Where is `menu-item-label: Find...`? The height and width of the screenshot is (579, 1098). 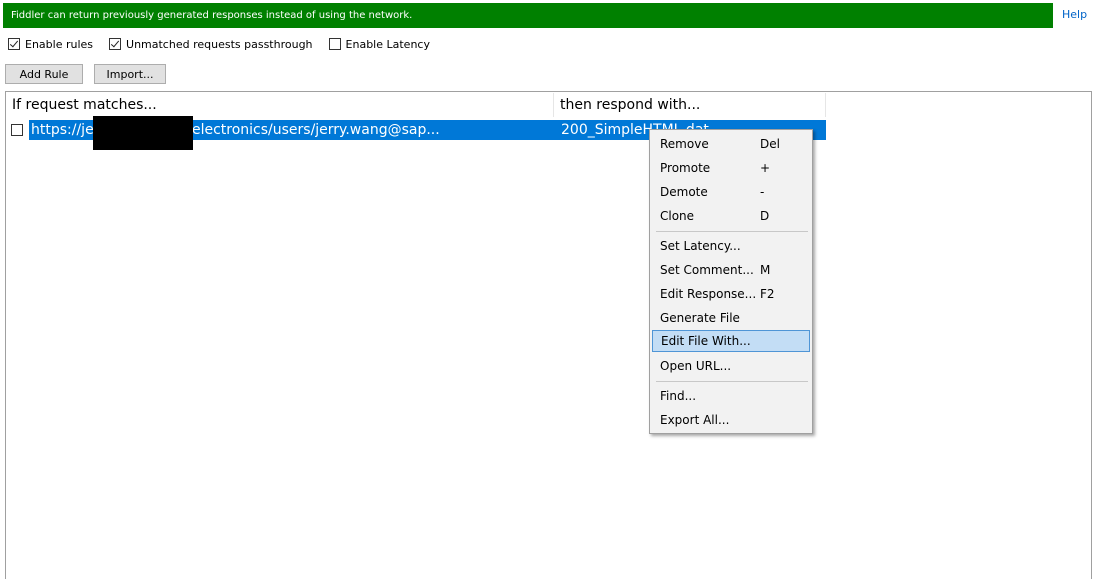 menu-item-label: Find... is located at coordinates (678, 396).